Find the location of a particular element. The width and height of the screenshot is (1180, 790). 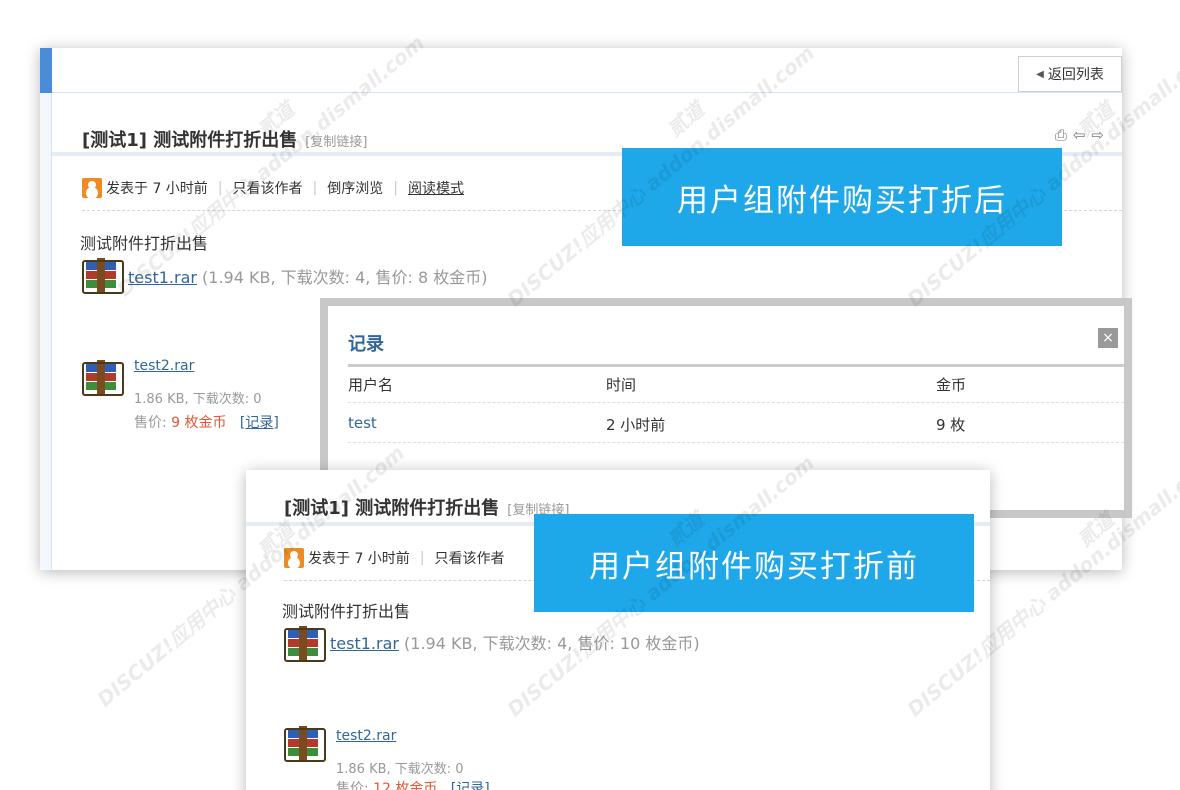

attachment1-info: (1.94 KB, 下载次数: 4, 售价: 10 枚金币) is located at coordinates (552, 643).